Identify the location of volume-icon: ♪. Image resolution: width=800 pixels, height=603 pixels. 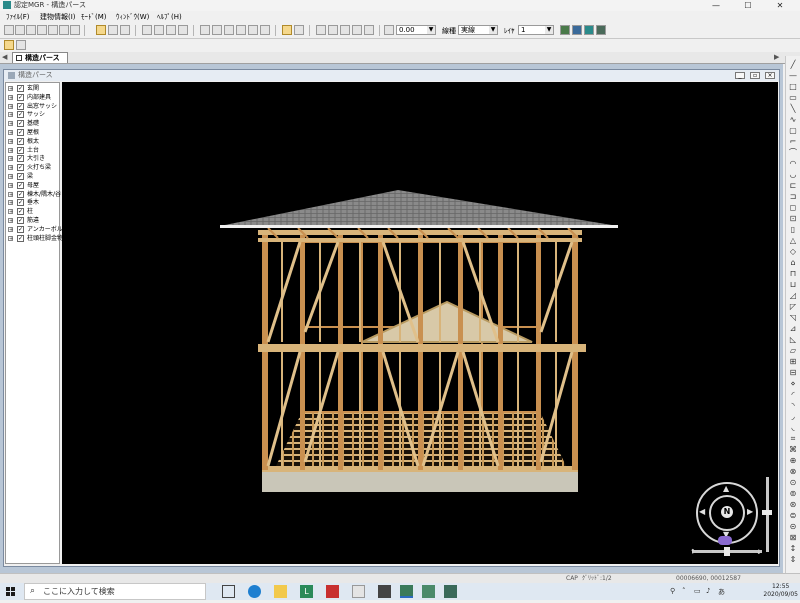
(708, 591).